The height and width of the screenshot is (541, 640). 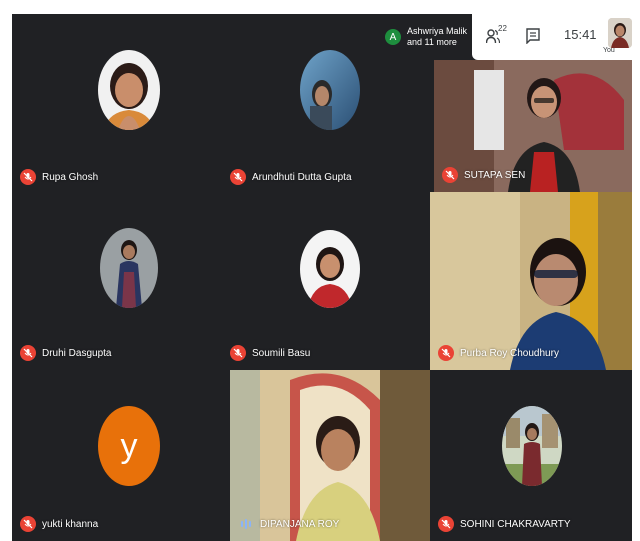 I want to click on presenter-name: Ashwriya Malik, so click(x=437, y=31).